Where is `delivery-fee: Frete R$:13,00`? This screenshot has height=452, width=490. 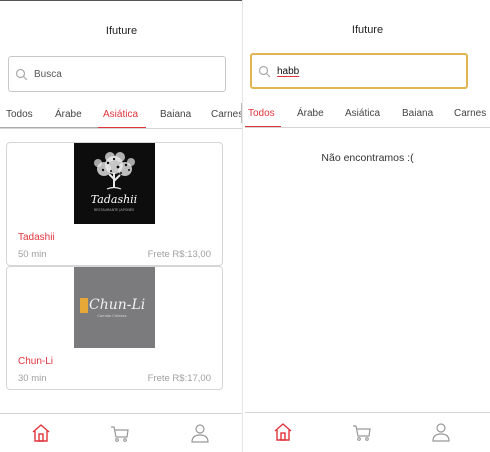 delivery-fee: Frete R$:13,00 is located at coordinates (179, 254).